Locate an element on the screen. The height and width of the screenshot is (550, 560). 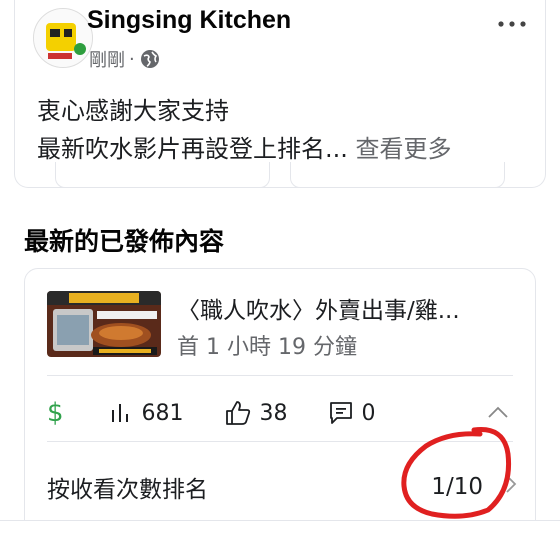
page-avatar is located at coordinates (63, 38).